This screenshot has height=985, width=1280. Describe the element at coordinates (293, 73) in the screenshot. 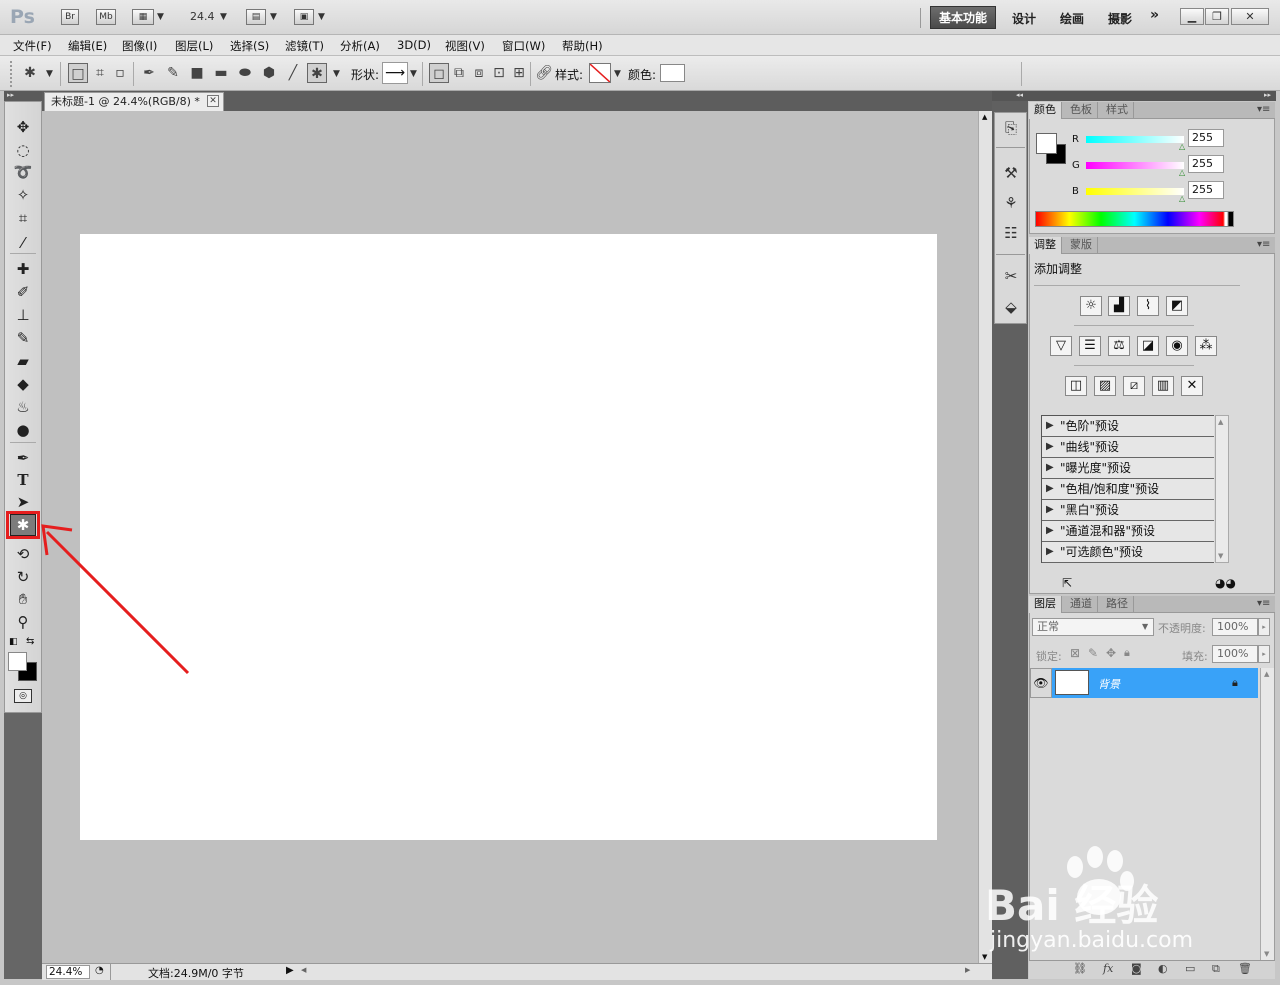

I see `line-tool-icon: ╱` at that location.